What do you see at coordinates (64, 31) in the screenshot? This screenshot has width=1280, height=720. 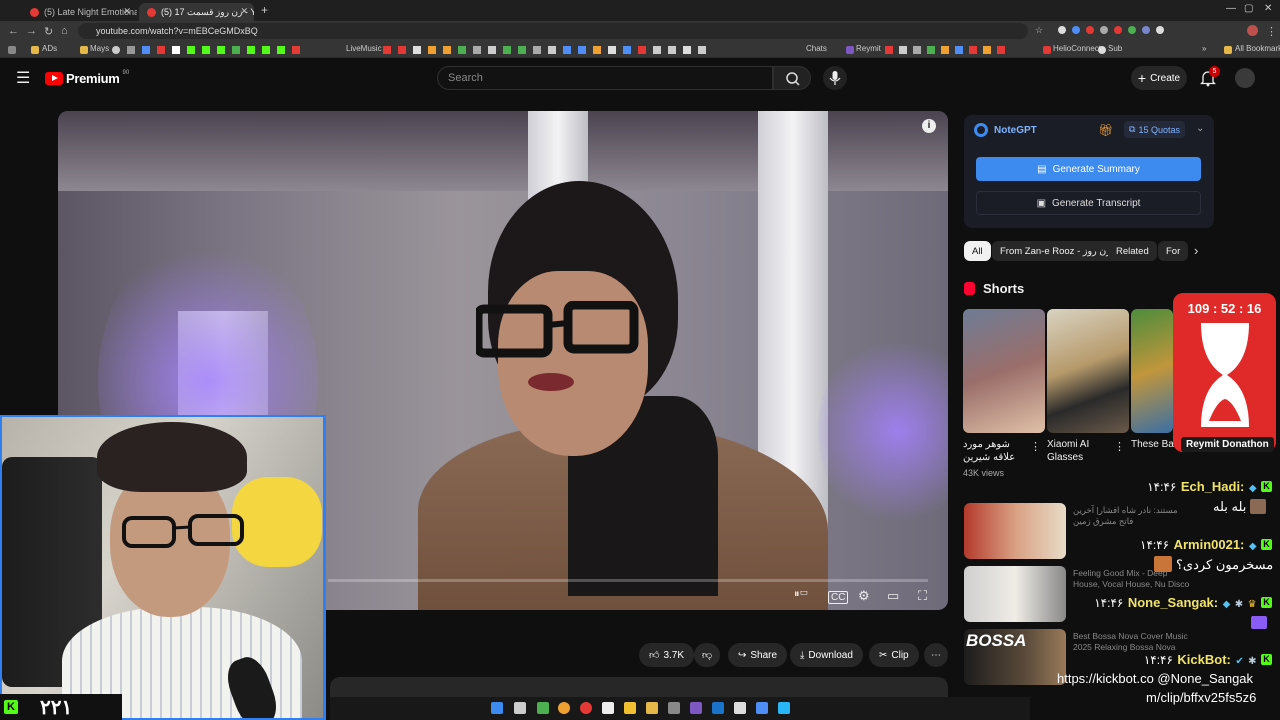 I see `home-icon: ⌂` at bounding box center [64, 31].